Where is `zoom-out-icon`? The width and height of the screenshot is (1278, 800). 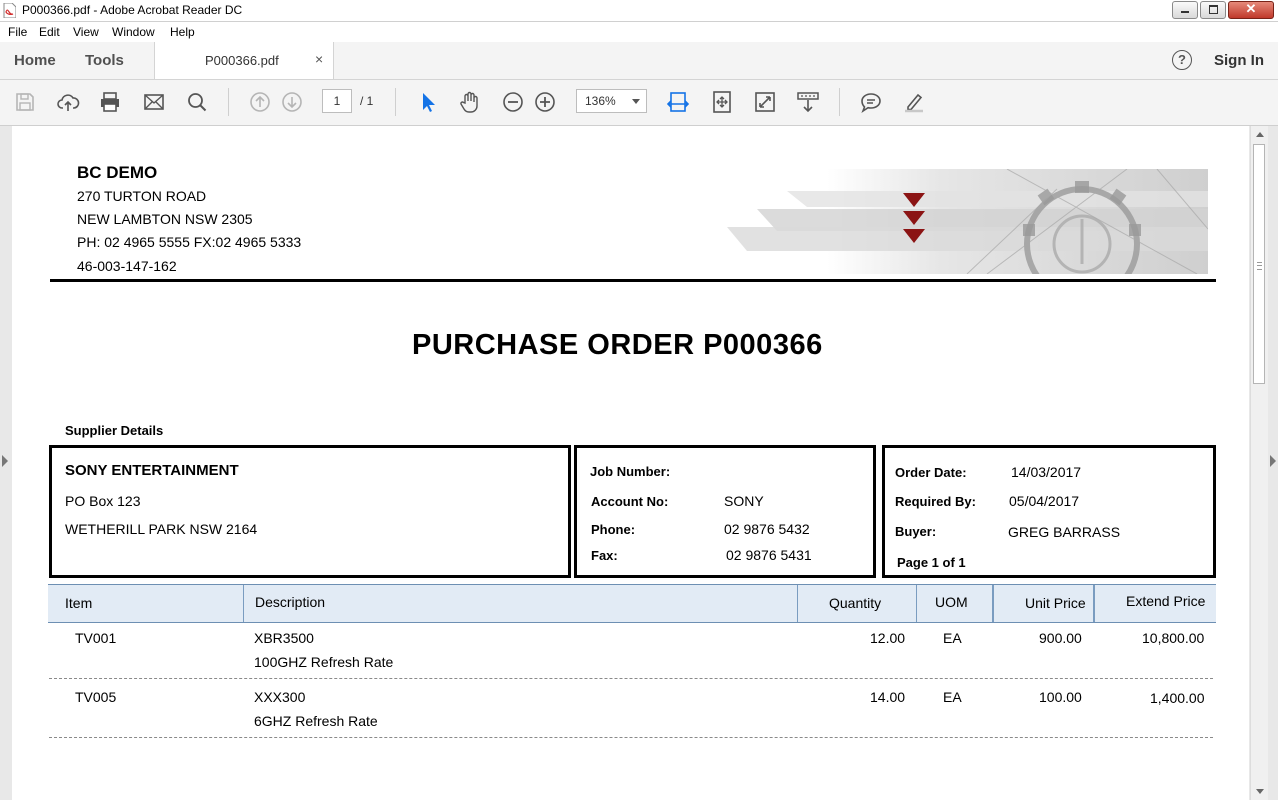 zoom-out-icon is located at coordinates (513, 102).